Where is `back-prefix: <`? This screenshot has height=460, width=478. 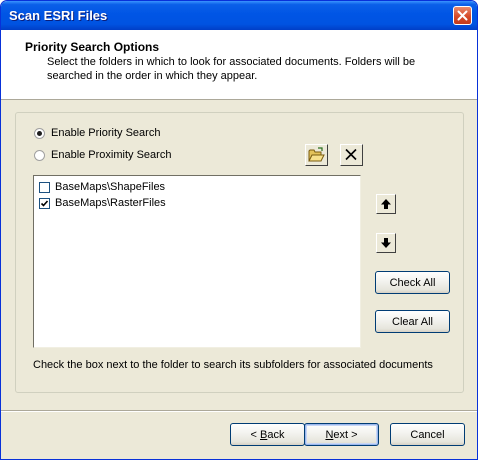
back-prefix: < is located at coordinates (255, 434).